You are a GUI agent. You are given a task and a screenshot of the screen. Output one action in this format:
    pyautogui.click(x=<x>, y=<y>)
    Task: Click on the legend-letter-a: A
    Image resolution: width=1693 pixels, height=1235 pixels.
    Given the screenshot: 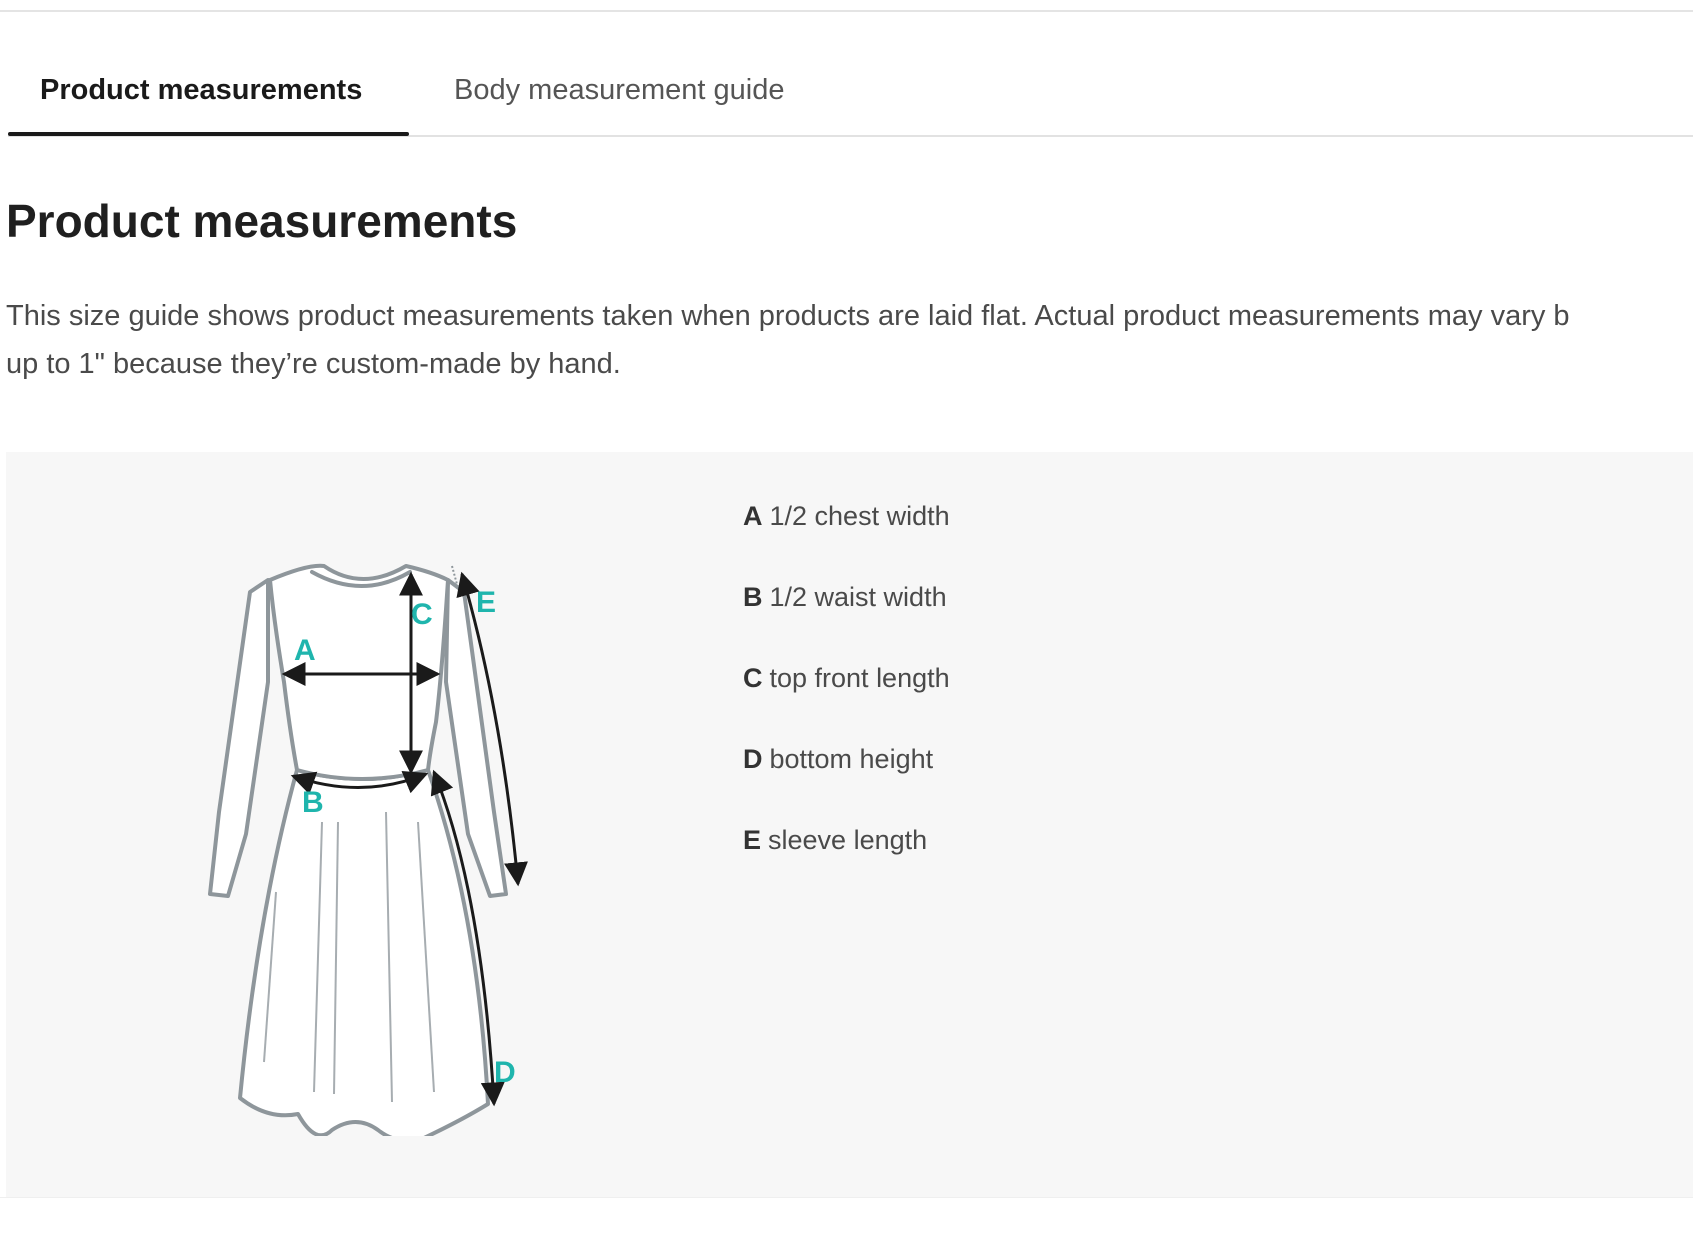 What is the action you would take?
    pyautogui.click(x=753, y=516)
    